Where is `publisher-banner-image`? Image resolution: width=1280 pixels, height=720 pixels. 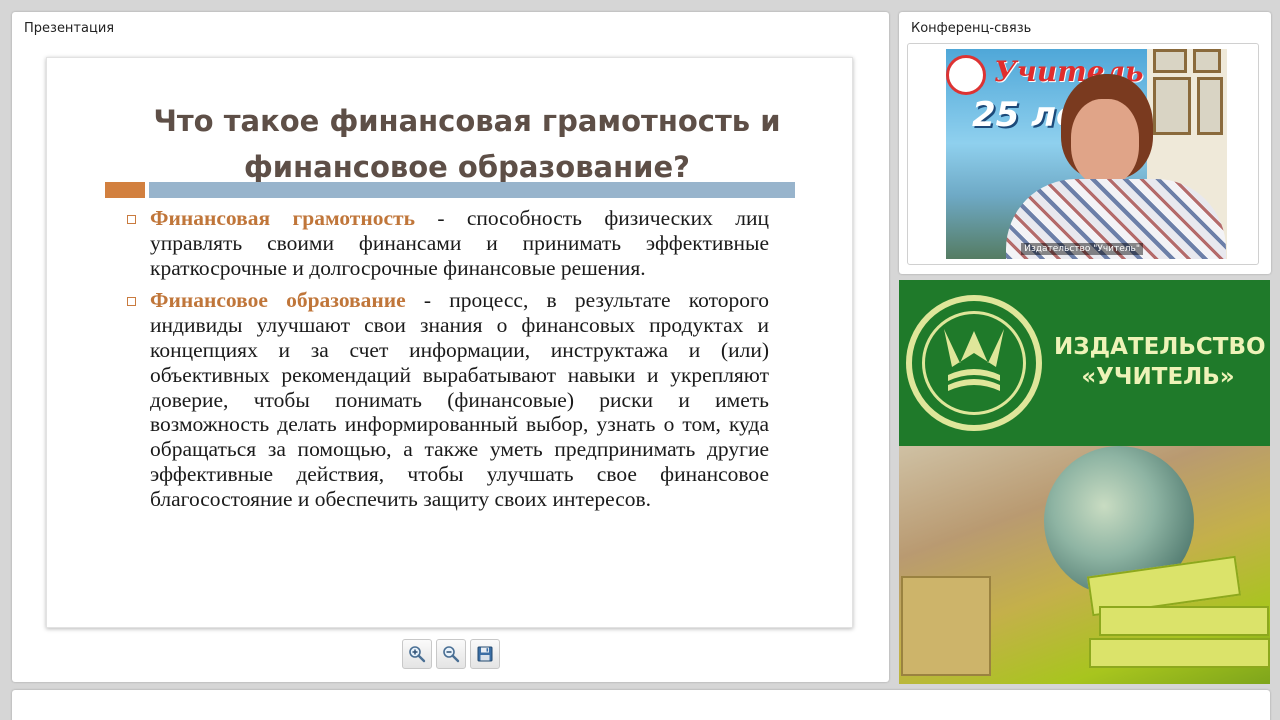 publisher-banner-image is located at coordinates (1084, 565).